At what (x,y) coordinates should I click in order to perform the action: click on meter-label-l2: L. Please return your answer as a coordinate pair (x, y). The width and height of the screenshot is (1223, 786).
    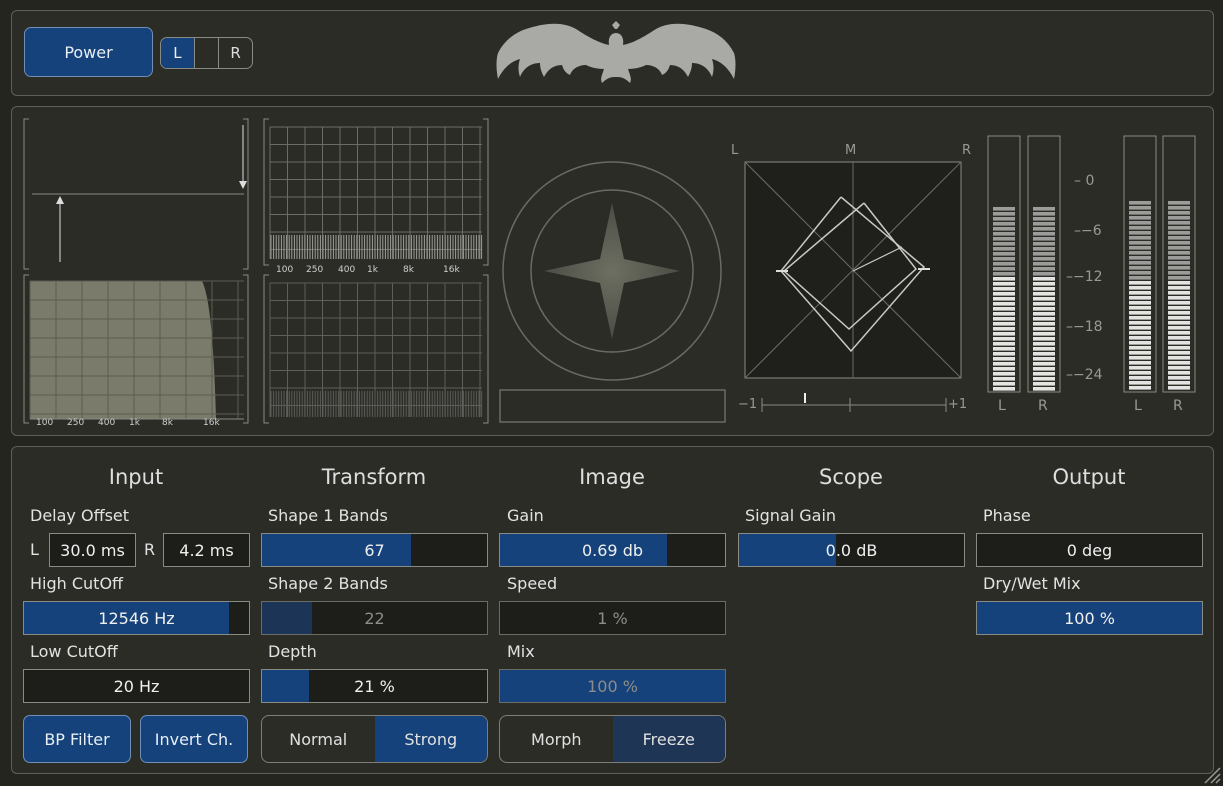
    Looking at the image, I should click on (1138, 406).